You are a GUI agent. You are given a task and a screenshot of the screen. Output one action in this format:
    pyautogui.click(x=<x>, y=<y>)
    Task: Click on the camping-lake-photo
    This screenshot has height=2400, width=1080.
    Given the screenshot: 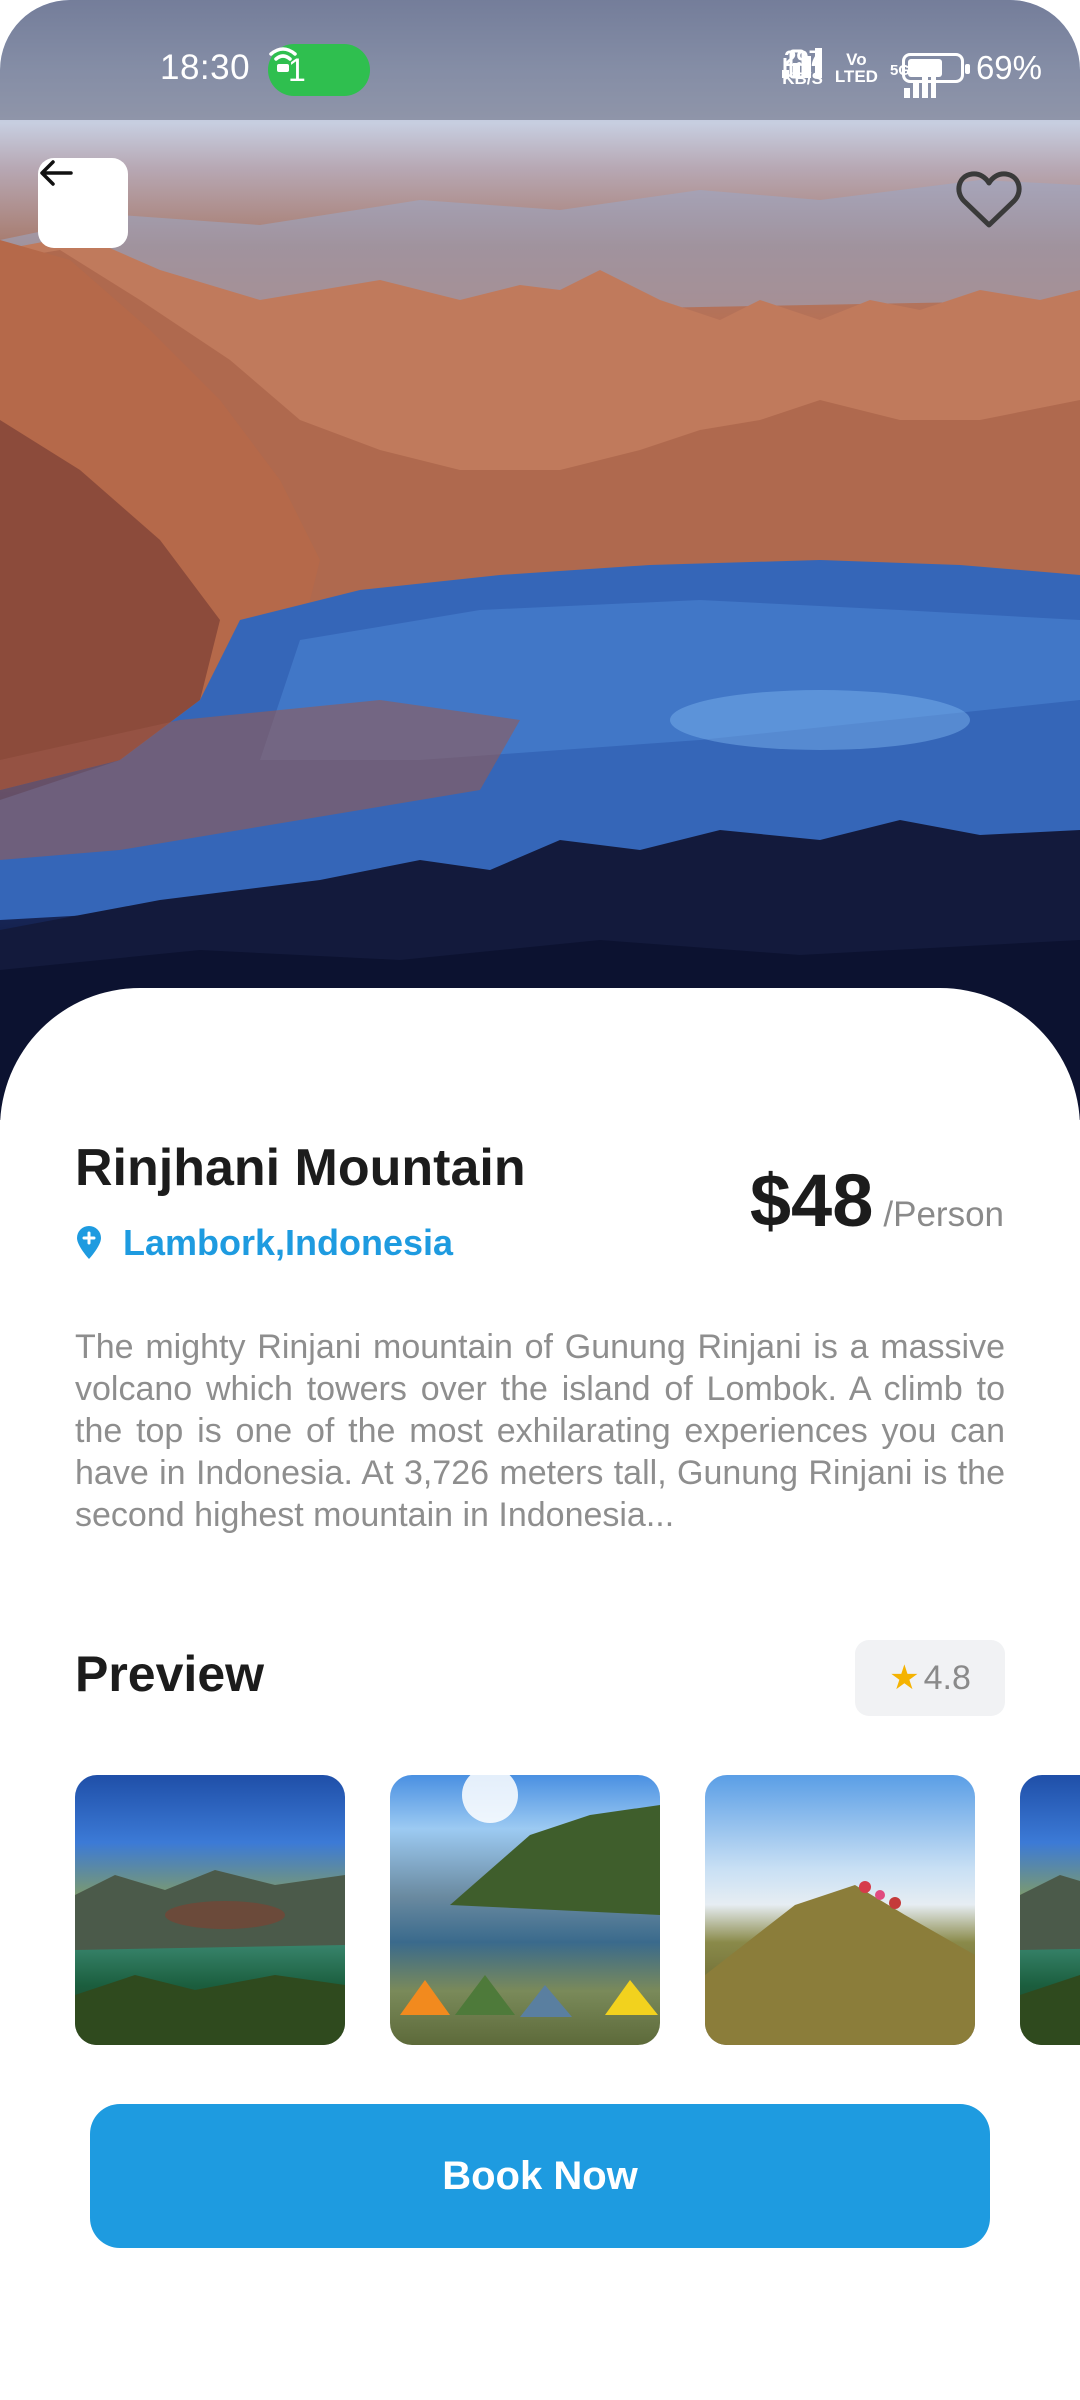 What is the action you would take?
    pyautogui.click(x=530, y=1896)
    